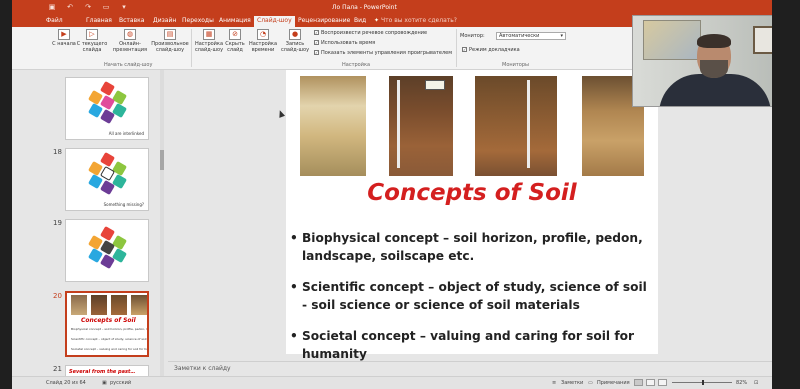 The width and height of the screenshot is (800, 389). What do you see at coordinates (235, 20) in the screenshot?
I see `tab-animations: Анимация` at bounding box center [235, 20].